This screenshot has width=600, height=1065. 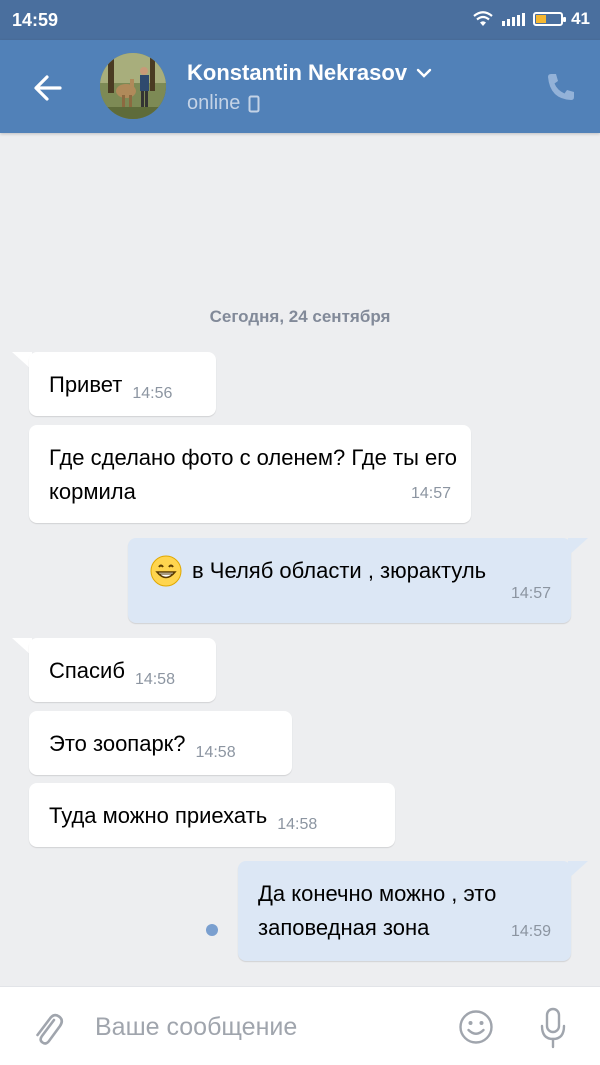 I want to click on message-time: 14:56, so click(x=152, y=393).